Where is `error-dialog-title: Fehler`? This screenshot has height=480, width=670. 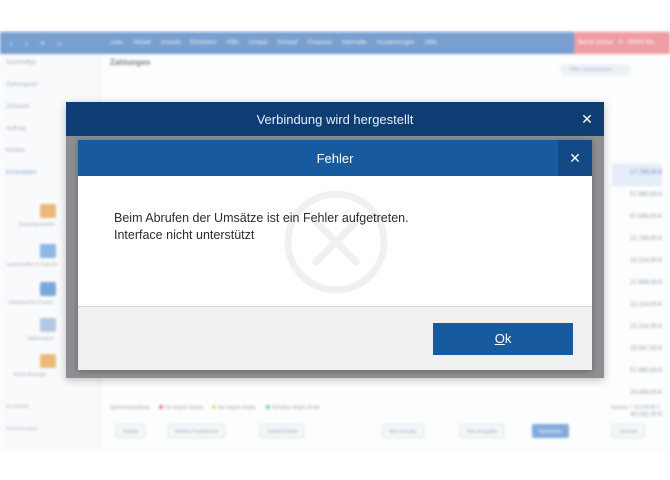 error-dialog-title: Fehler is located at coordinates (335, 158).